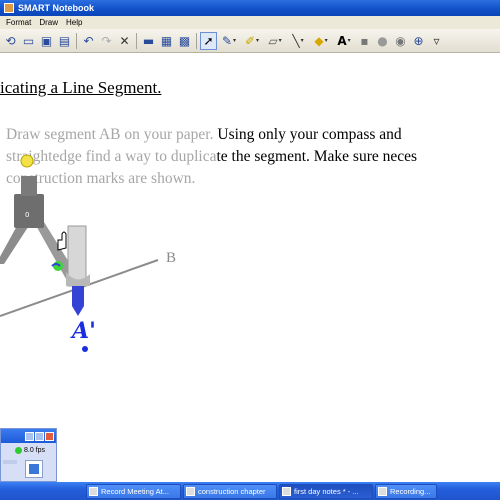  What do you see at coordinates (58, 266) in the screenshot?
I see `compass-pivot-dot` at bounding box center [58, 266].